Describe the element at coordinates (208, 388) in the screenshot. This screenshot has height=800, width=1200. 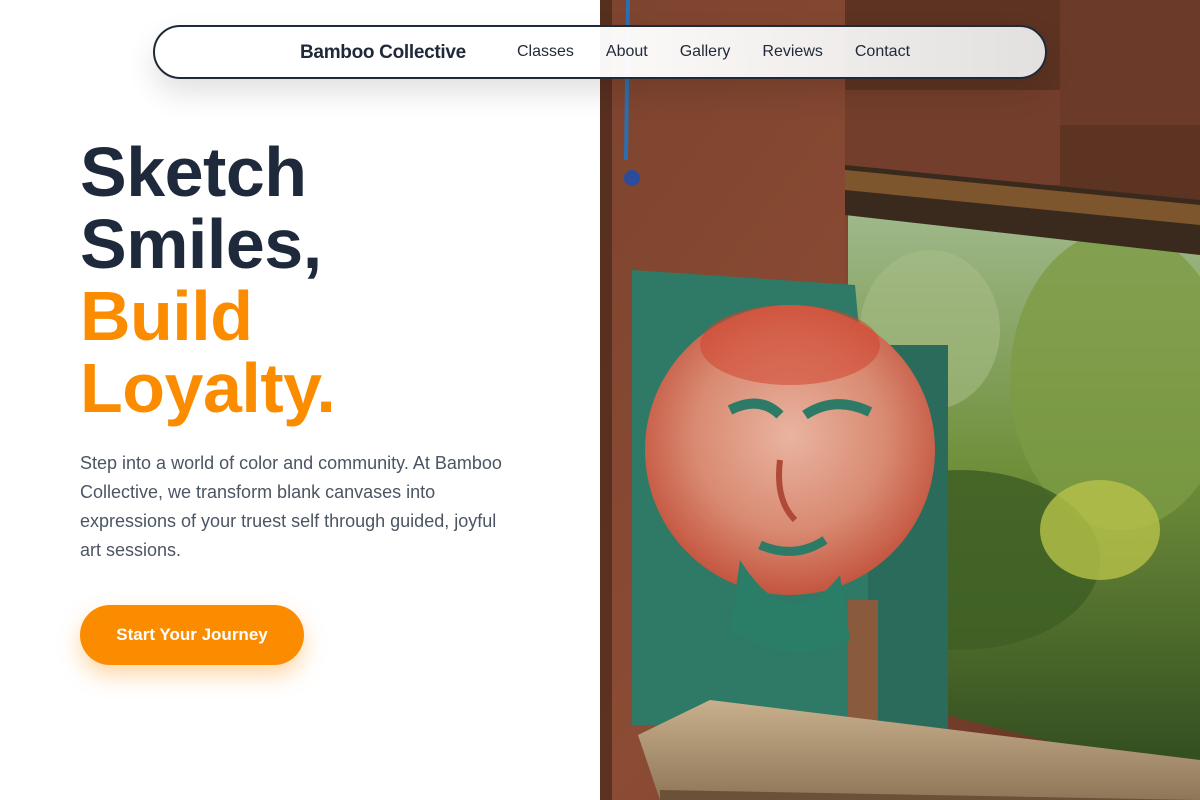
I see `headline-line-loyalty: Loyalty.` at that location.